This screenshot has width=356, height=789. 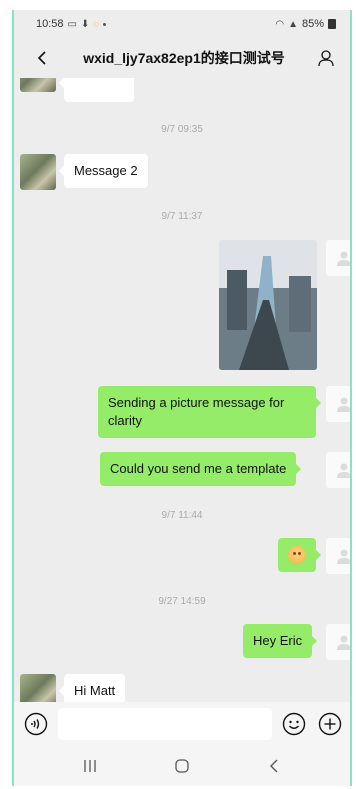 I want to click on more-options-button, so click(x=330, y=724).